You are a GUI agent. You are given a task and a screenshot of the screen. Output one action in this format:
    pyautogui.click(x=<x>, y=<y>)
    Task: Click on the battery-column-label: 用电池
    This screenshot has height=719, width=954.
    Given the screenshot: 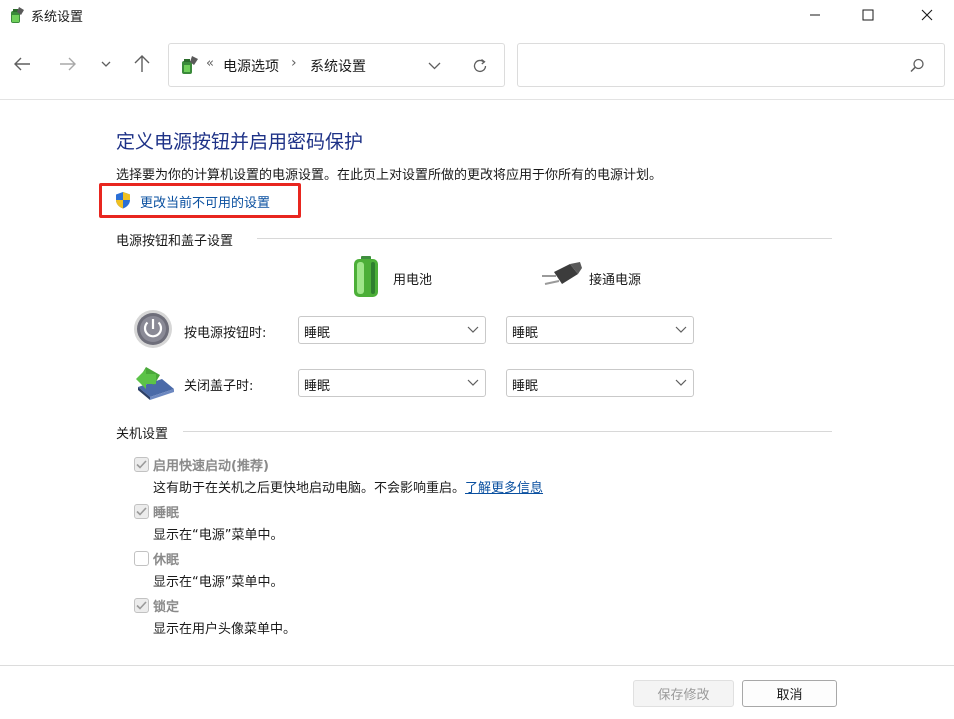 What is the action you would take?
    pyautogui.click(x=413, y=280)
    